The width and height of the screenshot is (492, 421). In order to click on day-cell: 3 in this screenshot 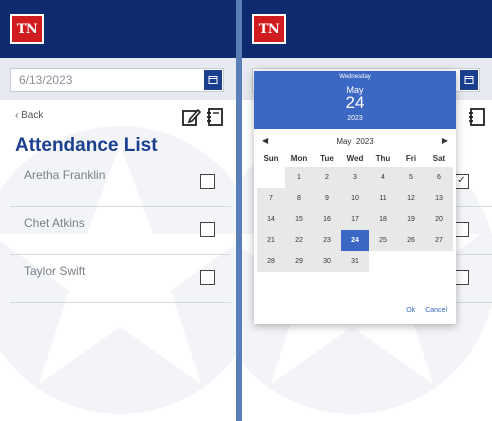, I will do `click(355, 177)`.